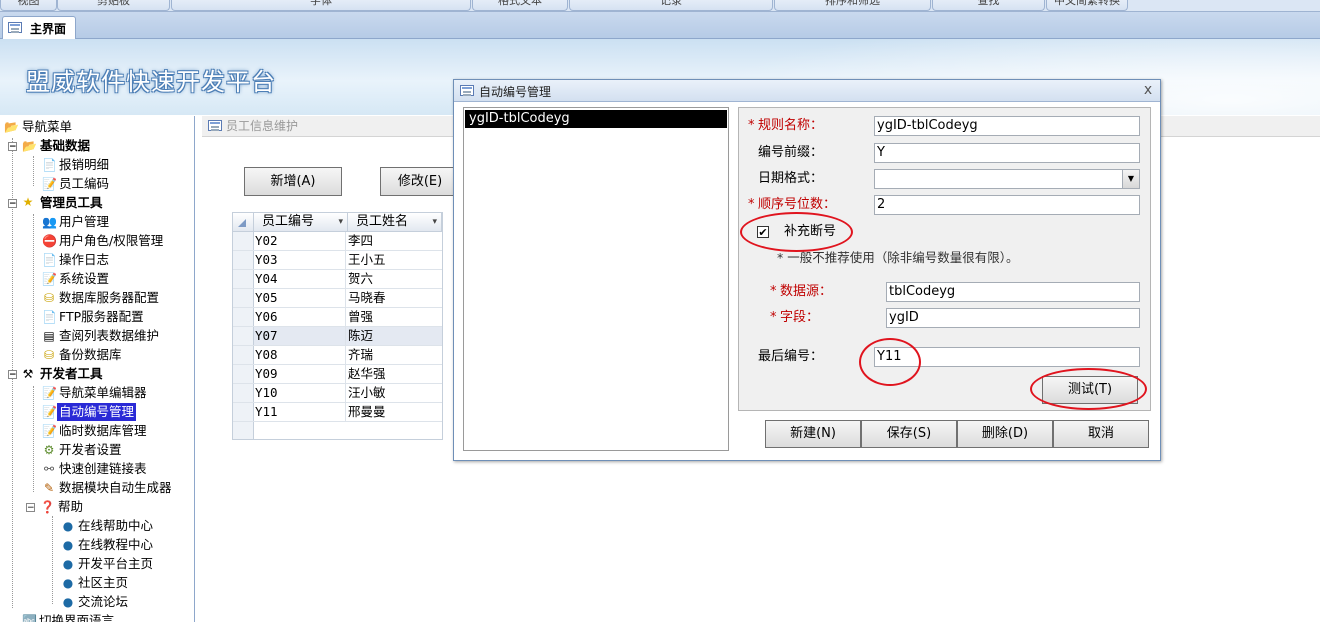 The image size is (1320, 622). I want to click on prefix-input: Y, so click(1007, 153).